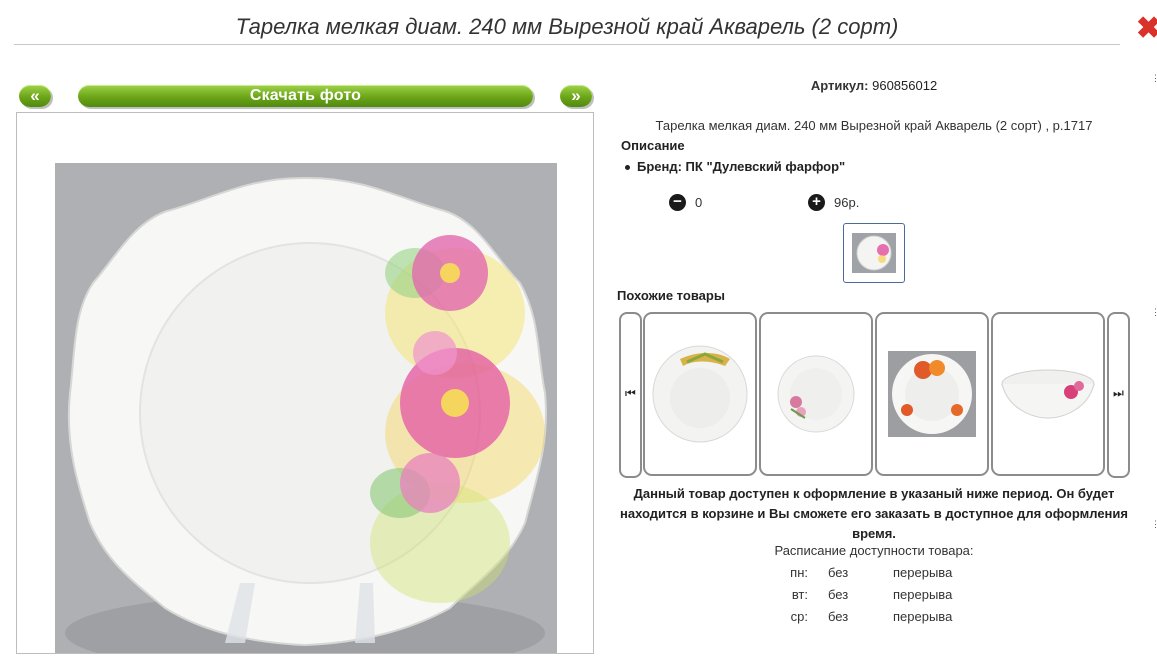 The width and height of the screenshot is (1157, 658). I want to click on brand-text: Бренд: ПК "Дулевский фарфор", so click(741, 166).